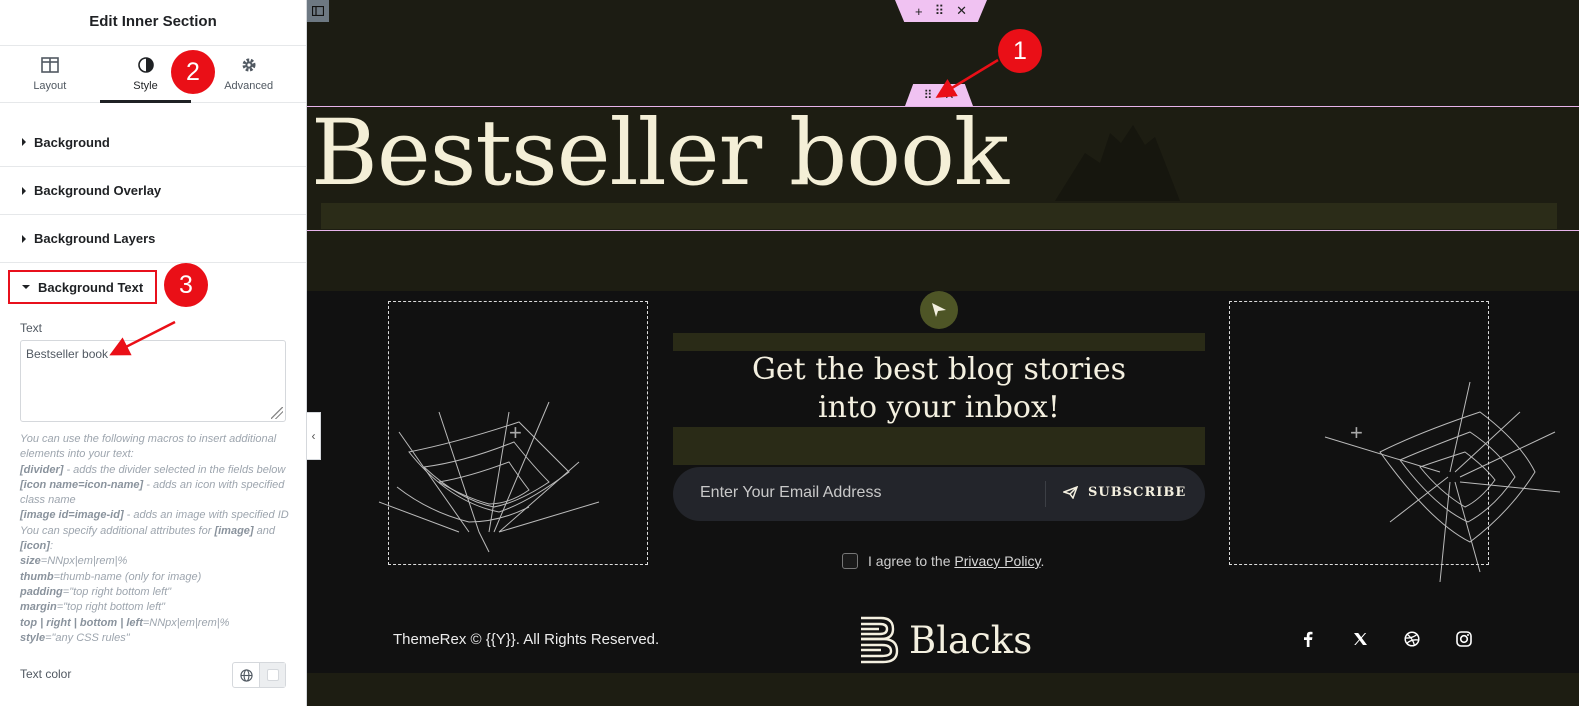 This screenshot has height=706, width=1579. I want to click on caret-down-icon, so click(26, 287).